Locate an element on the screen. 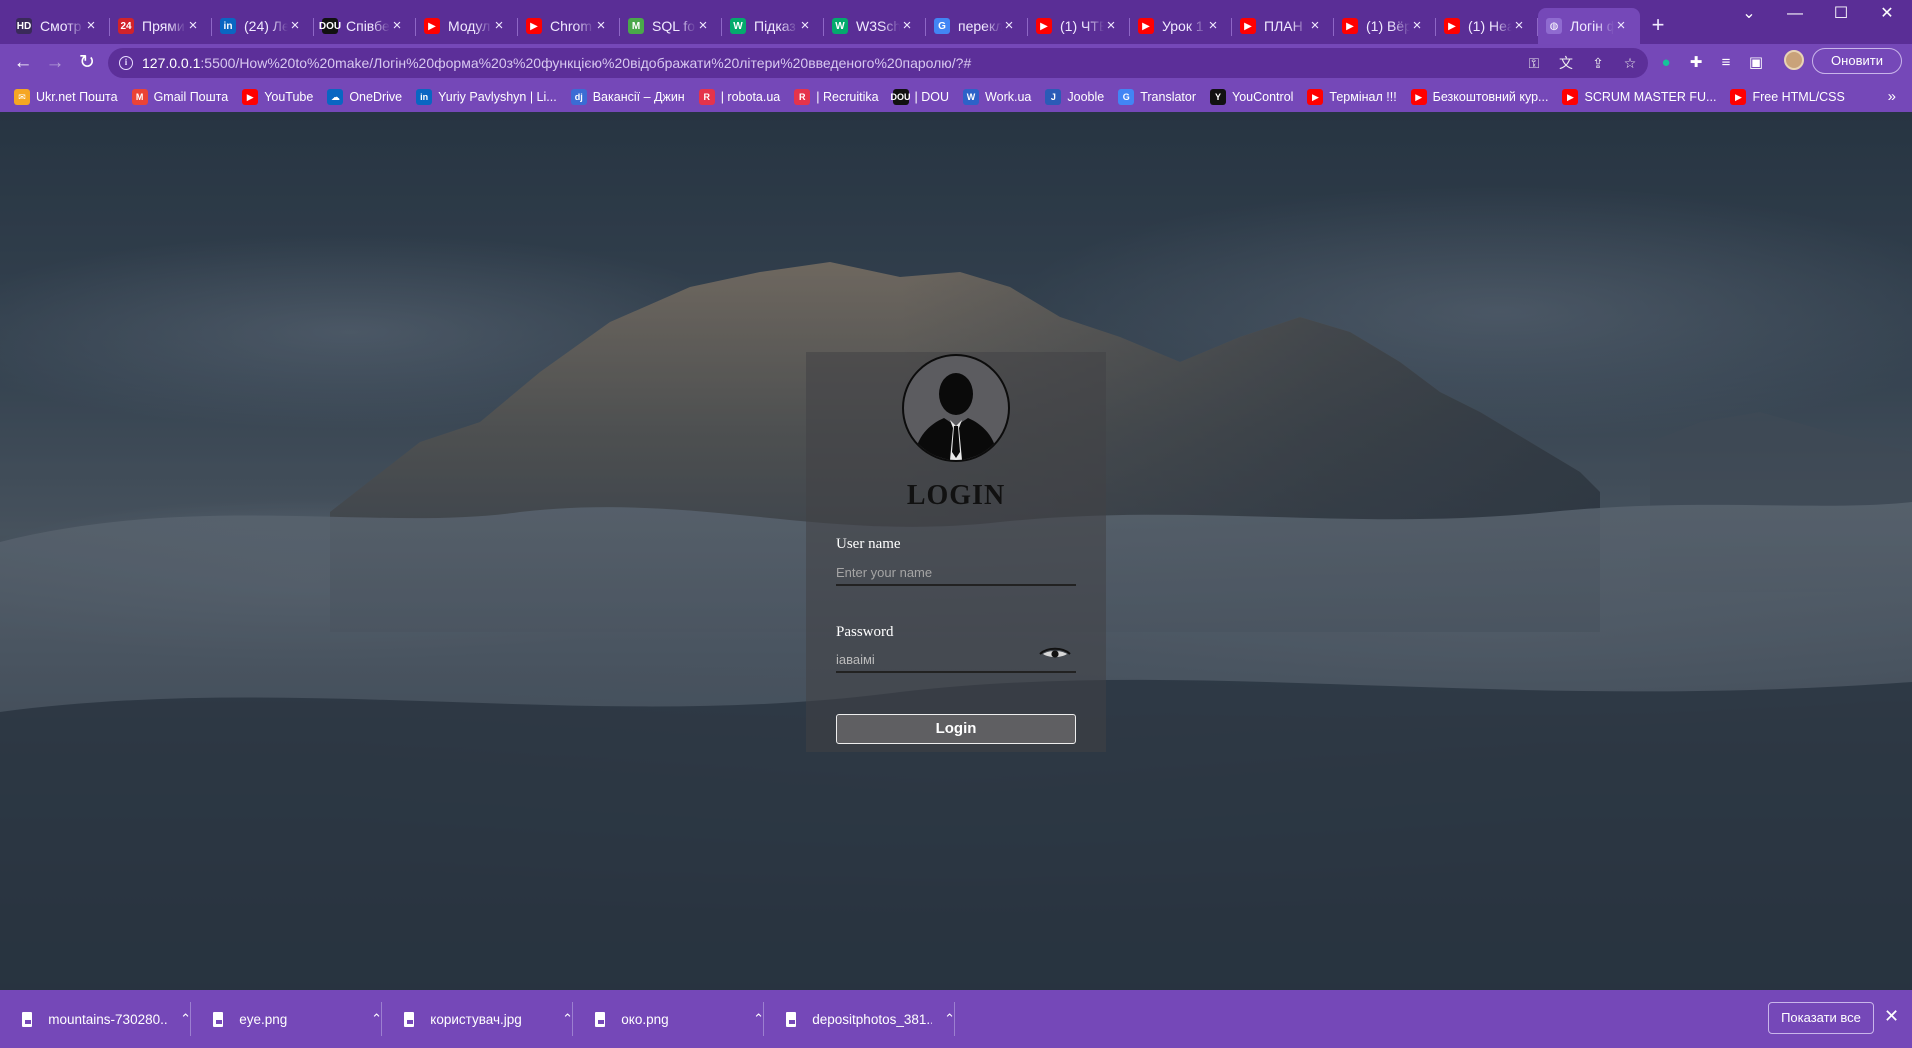  download-item: eye.png ⌃ is located at coordinates (286, 1019).